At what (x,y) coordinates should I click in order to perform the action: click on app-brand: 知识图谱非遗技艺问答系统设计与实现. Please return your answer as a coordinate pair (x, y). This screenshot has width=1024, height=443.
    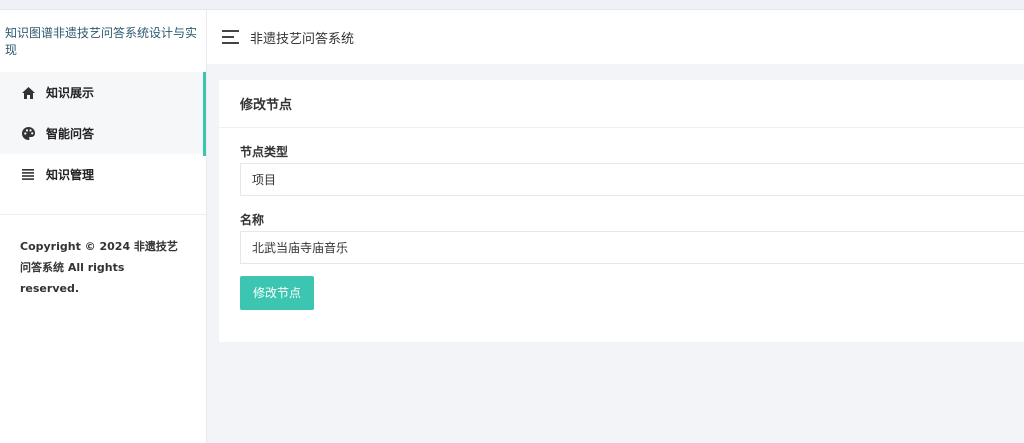
    Looking at the image, I should click on (101, 41).